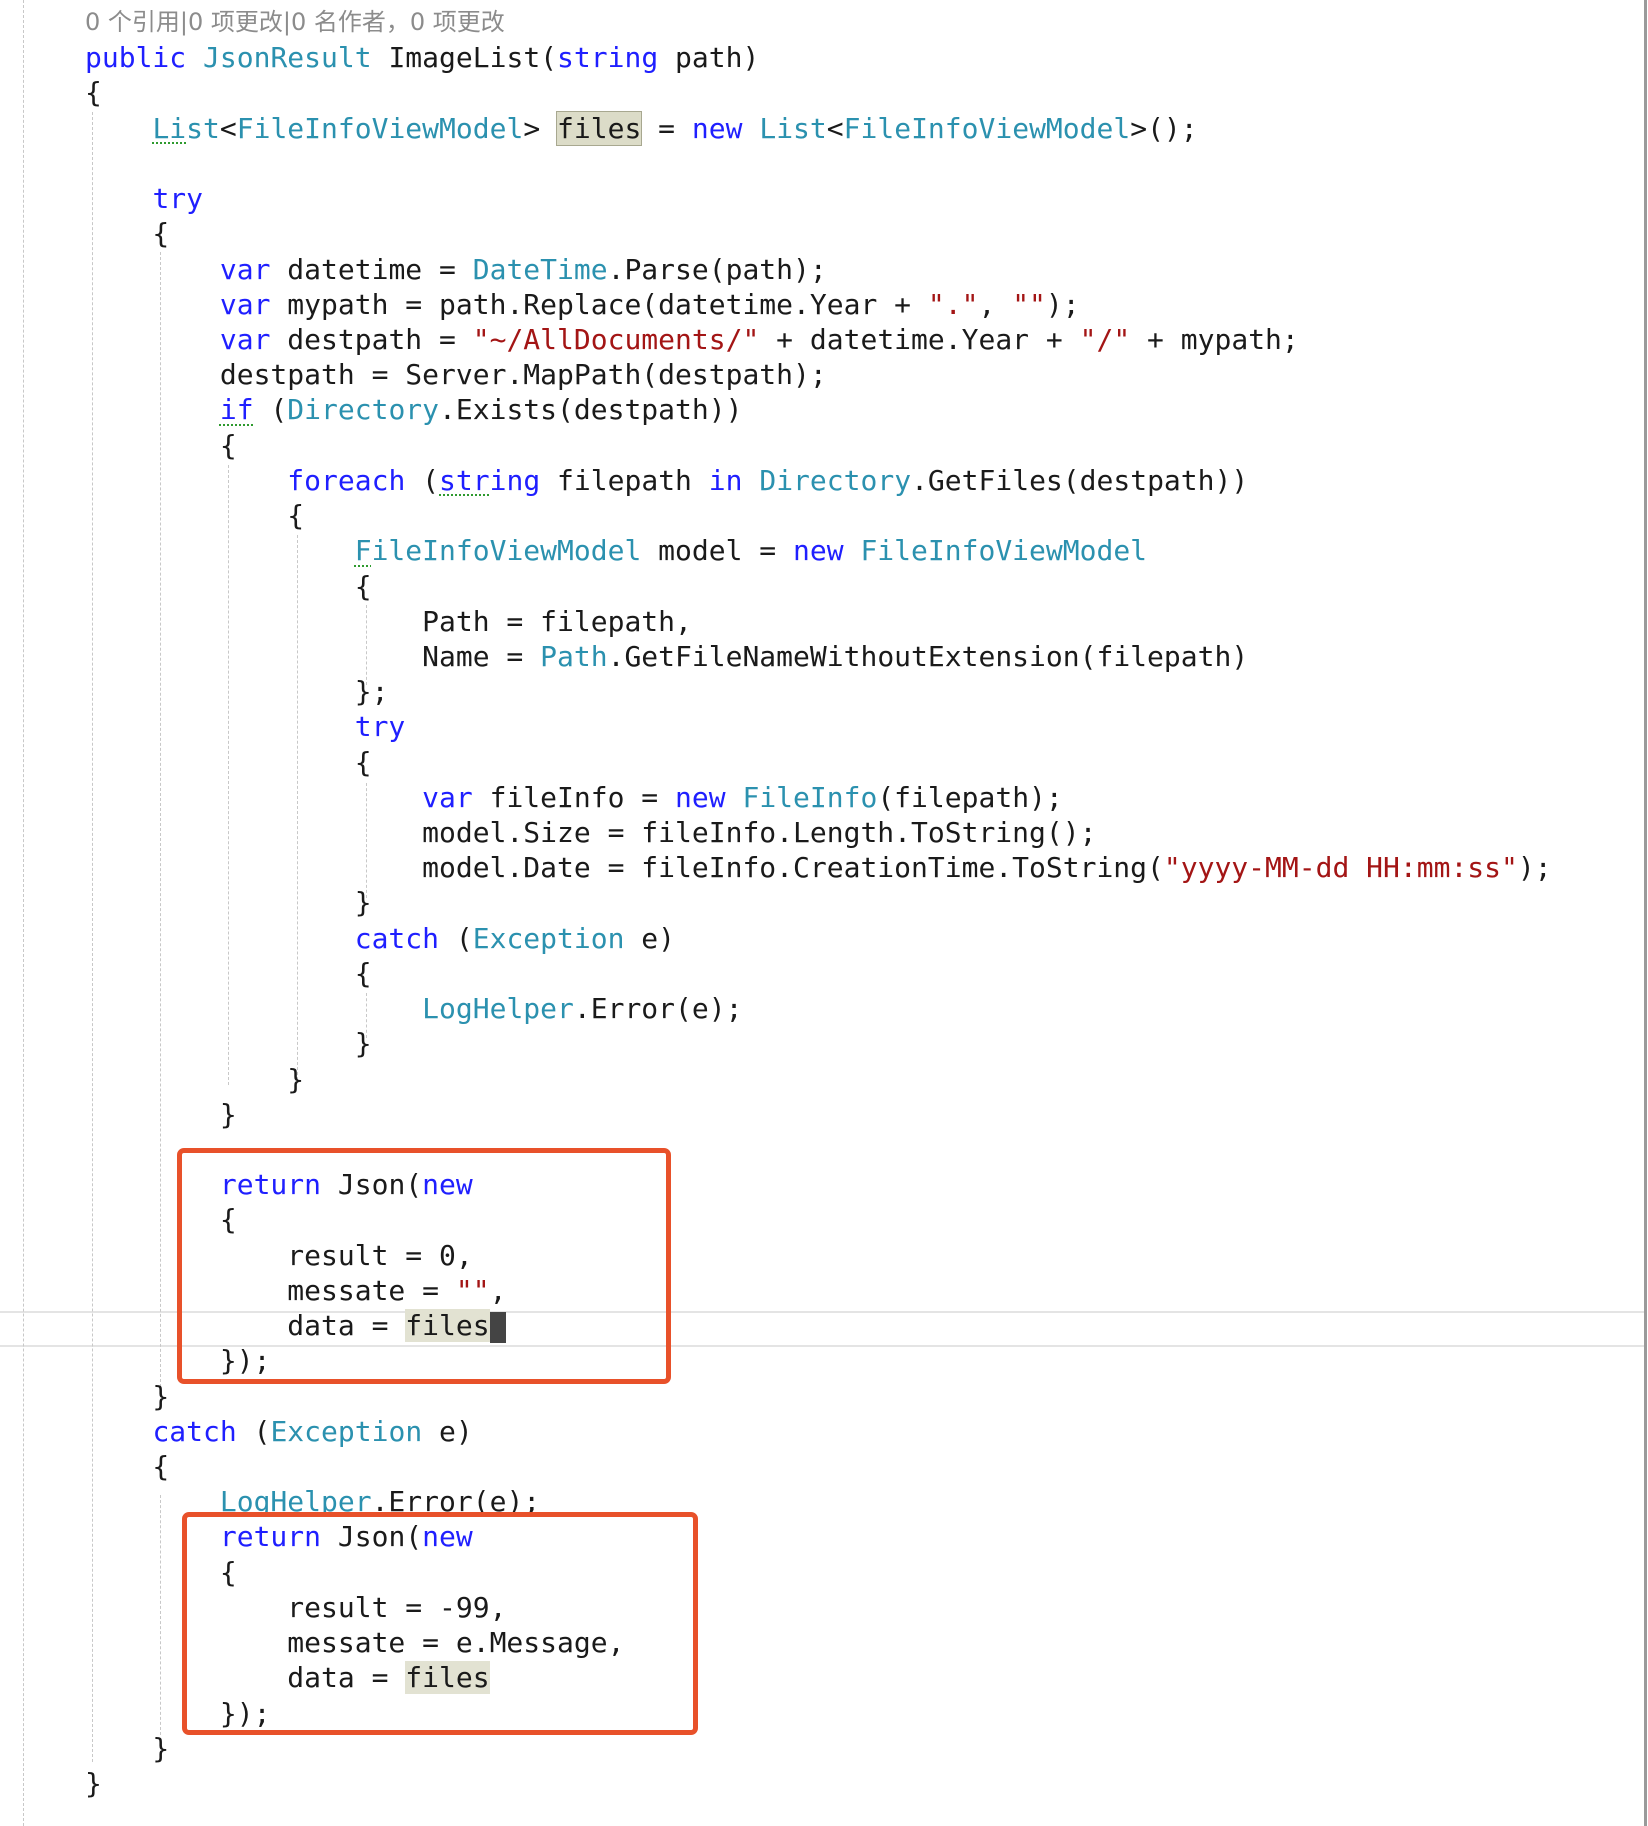 The height and width of the screenshot is (1826, 1648). What do you see at coordinates (1645, 913) in the screenshot?
I see `editor-right-border` at bounding box center [1645, 913].